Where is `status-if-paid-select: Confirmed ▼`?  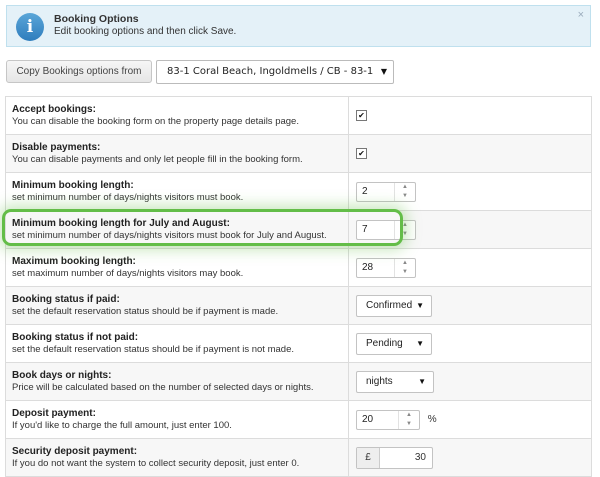
status-if-paid-select: Confirmed ▼ is located at coordinates (394, 305).